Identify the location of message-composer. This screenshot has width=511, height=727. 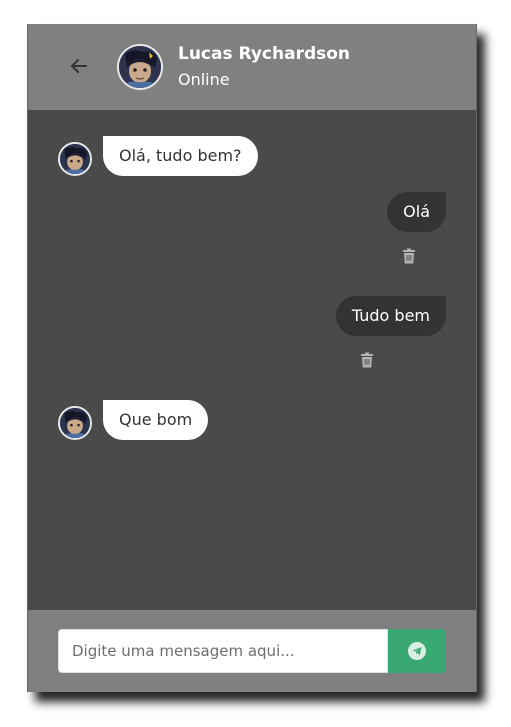
(252, 651).